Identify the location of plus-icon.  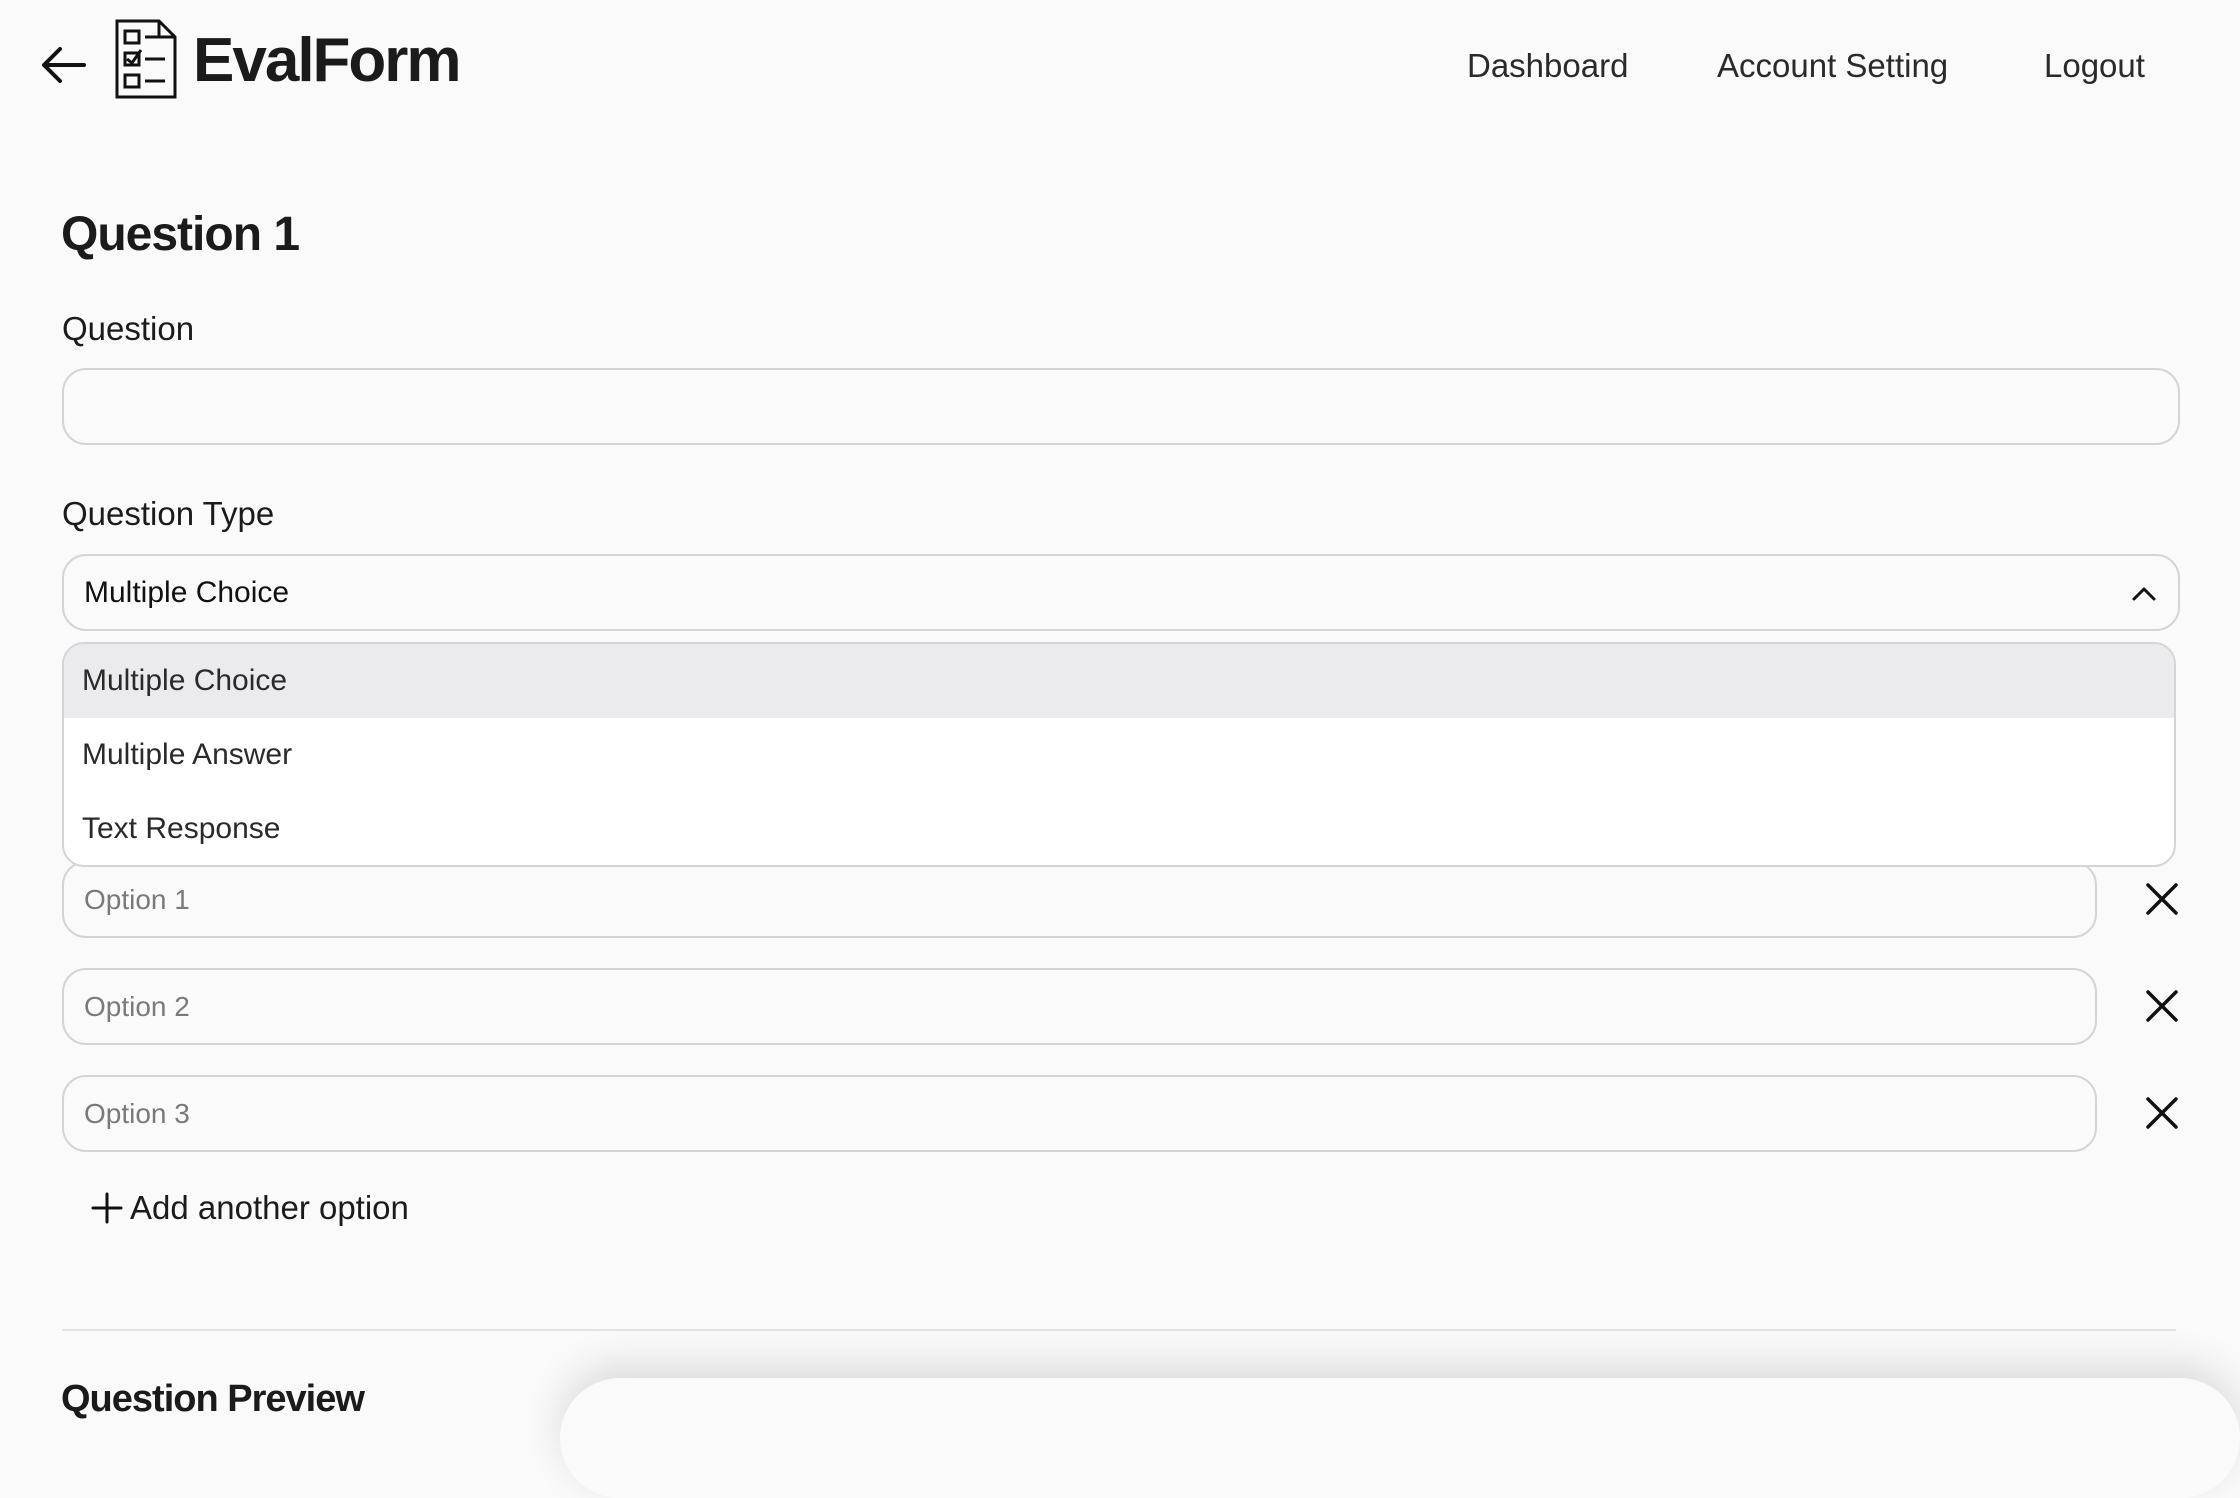
(107, 1208).